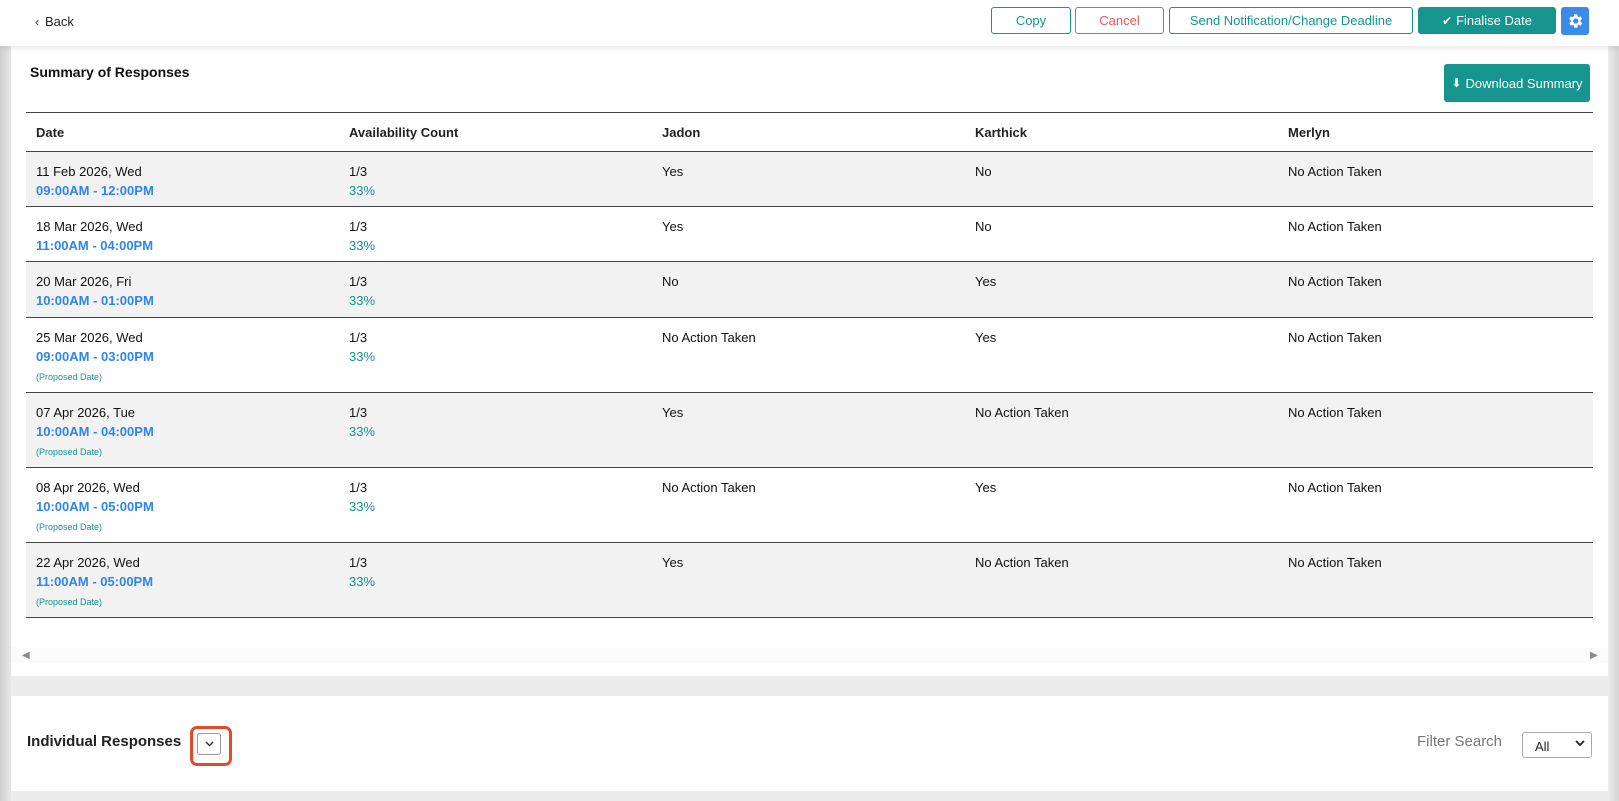 The image size is (1619, 801). I want to click on scroll-right-arrow-icon: ▶, so click(1594, 655).